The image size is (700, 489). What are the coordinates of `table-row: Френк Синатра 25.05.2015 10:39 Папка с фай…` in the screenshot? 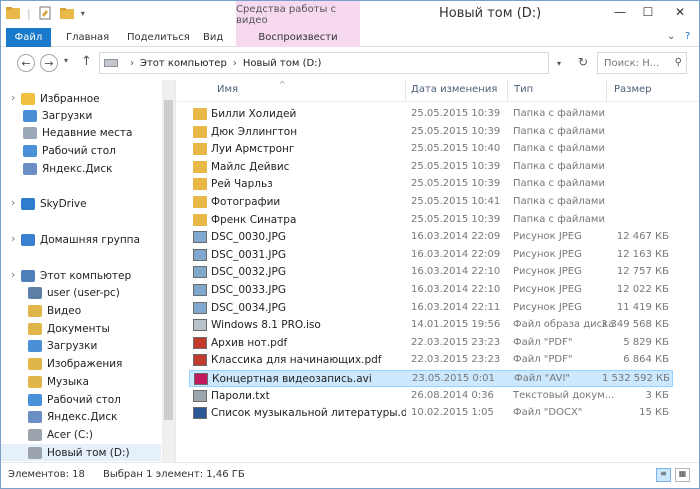 It's located at (431, 220).